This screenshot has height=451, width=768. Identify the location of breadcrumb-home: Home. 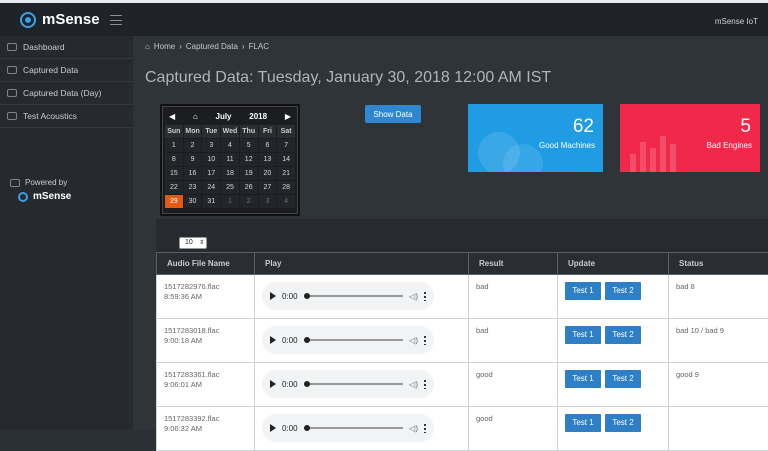
(164, 46).